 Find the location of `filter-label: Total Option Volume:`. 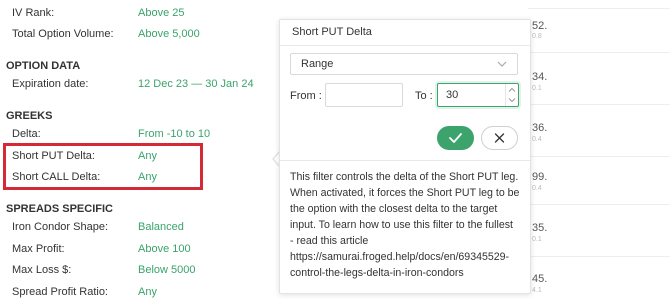

filter-label: Total Option Volume: is located at coordinates (63, 34).